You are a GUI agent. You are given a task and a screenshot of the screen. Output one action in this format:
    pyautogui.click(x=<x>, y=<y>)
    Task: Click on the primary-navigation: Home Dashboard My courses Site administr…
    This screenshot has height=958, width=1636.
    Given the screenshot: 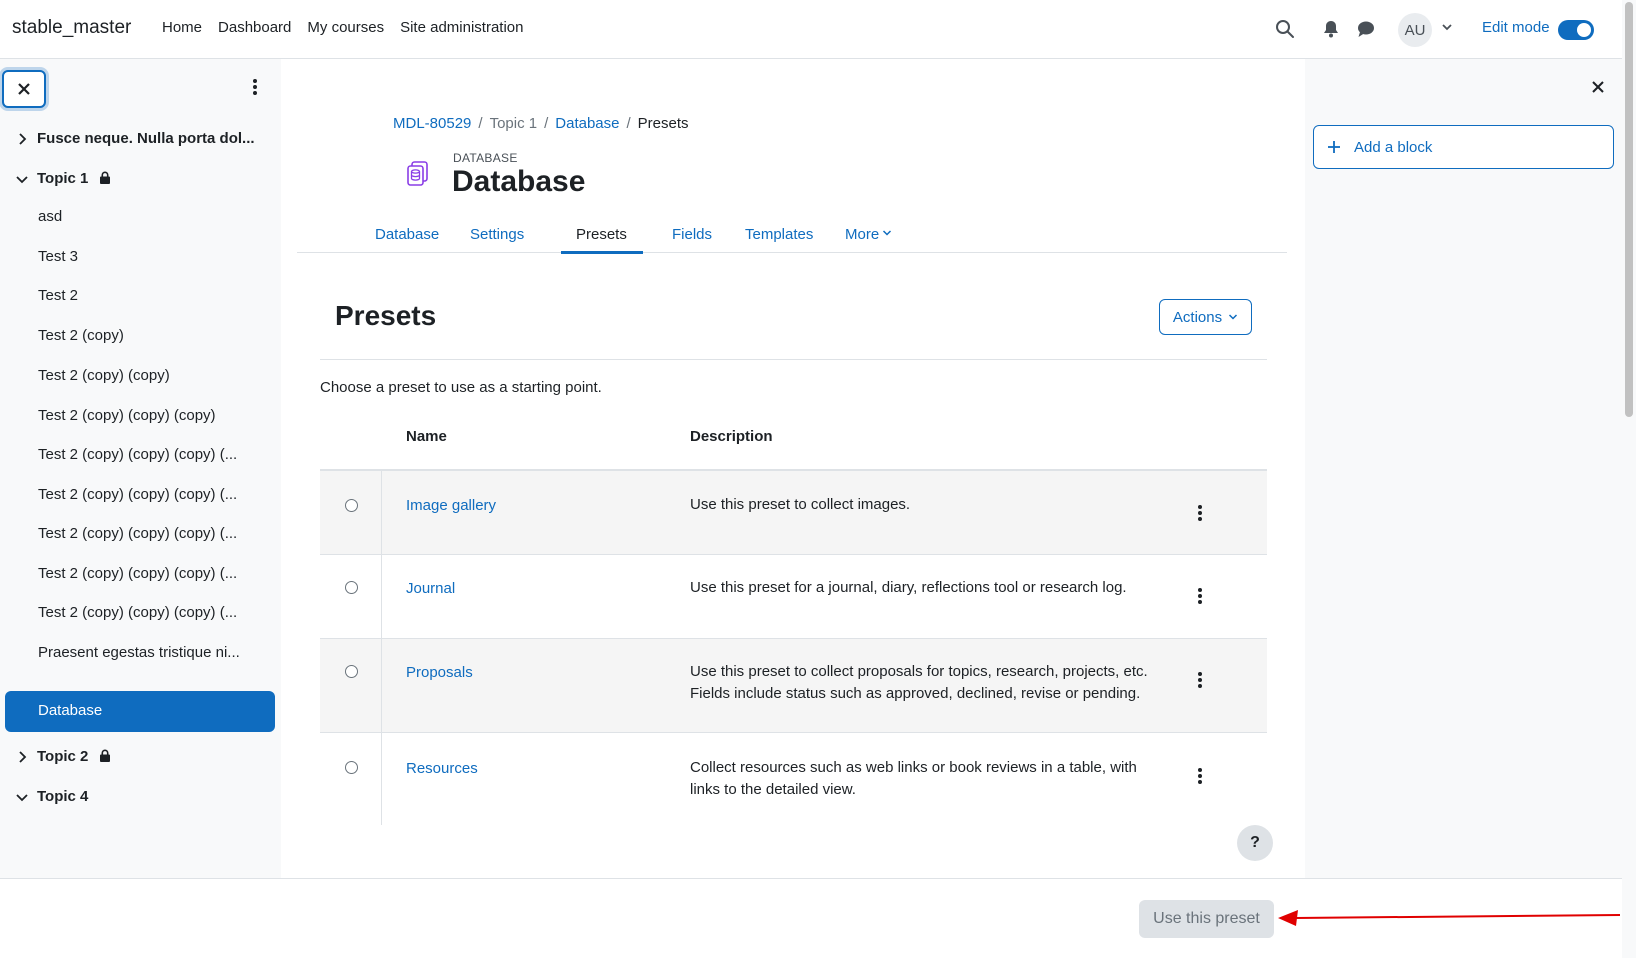 What is the action you would take?
    pyautogui.click(x=351, y=27)
    